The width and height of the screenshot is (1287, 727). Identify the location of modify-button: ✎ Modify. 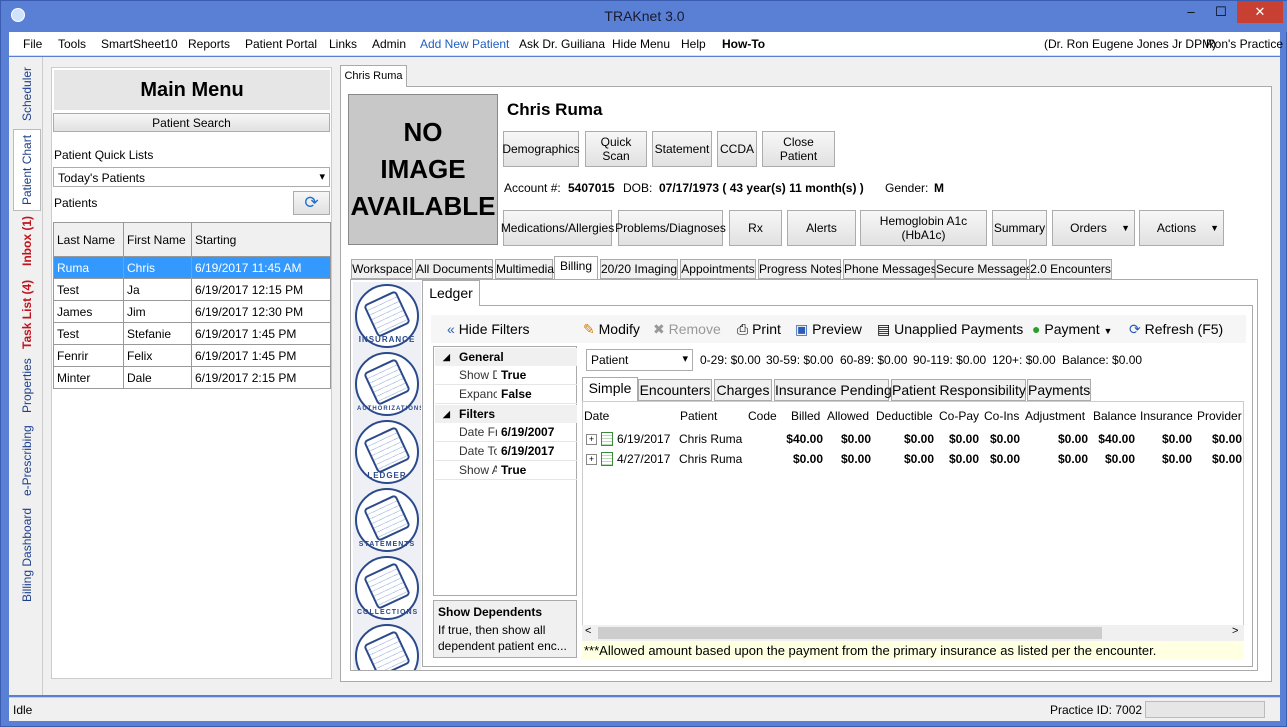
(611, 329).